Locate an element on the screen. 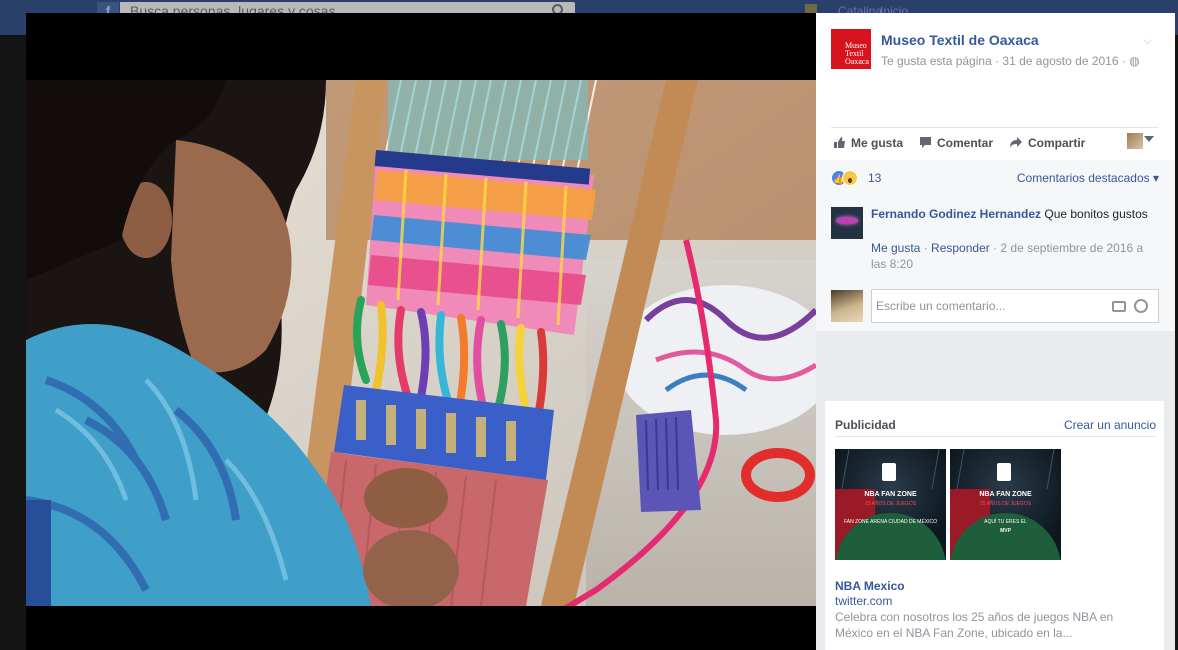 The width and height of the screenshot is (1178, 650). share-label: Compartir is located at coordinates (1057, 143).